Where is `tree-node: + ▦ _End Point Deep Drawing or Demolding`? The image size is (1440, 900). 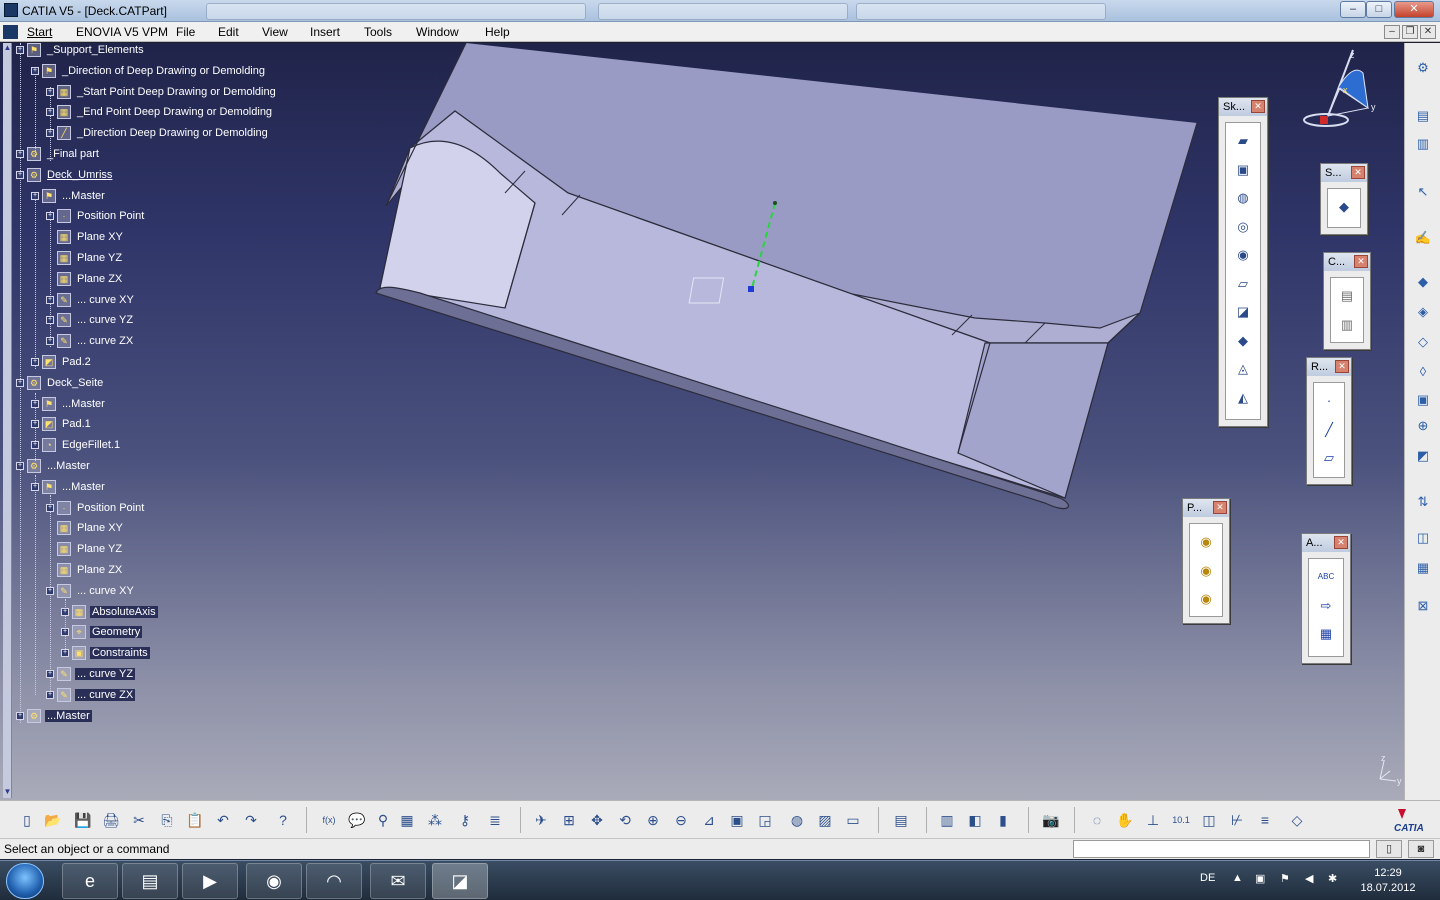 tree-node: + ▦ _End Point Deep Drawing or Demolding is located at coordinates (160, 112).